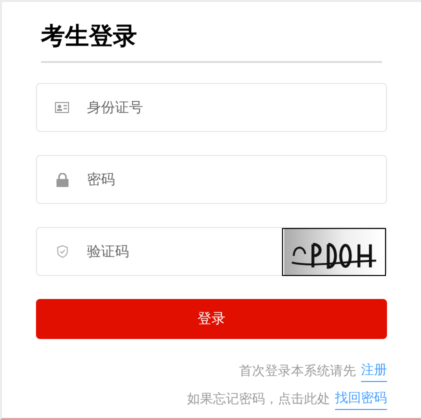 The width and height of the screenshot is (421, 420). I want to click on text-input: 密码, so click(236, 179).